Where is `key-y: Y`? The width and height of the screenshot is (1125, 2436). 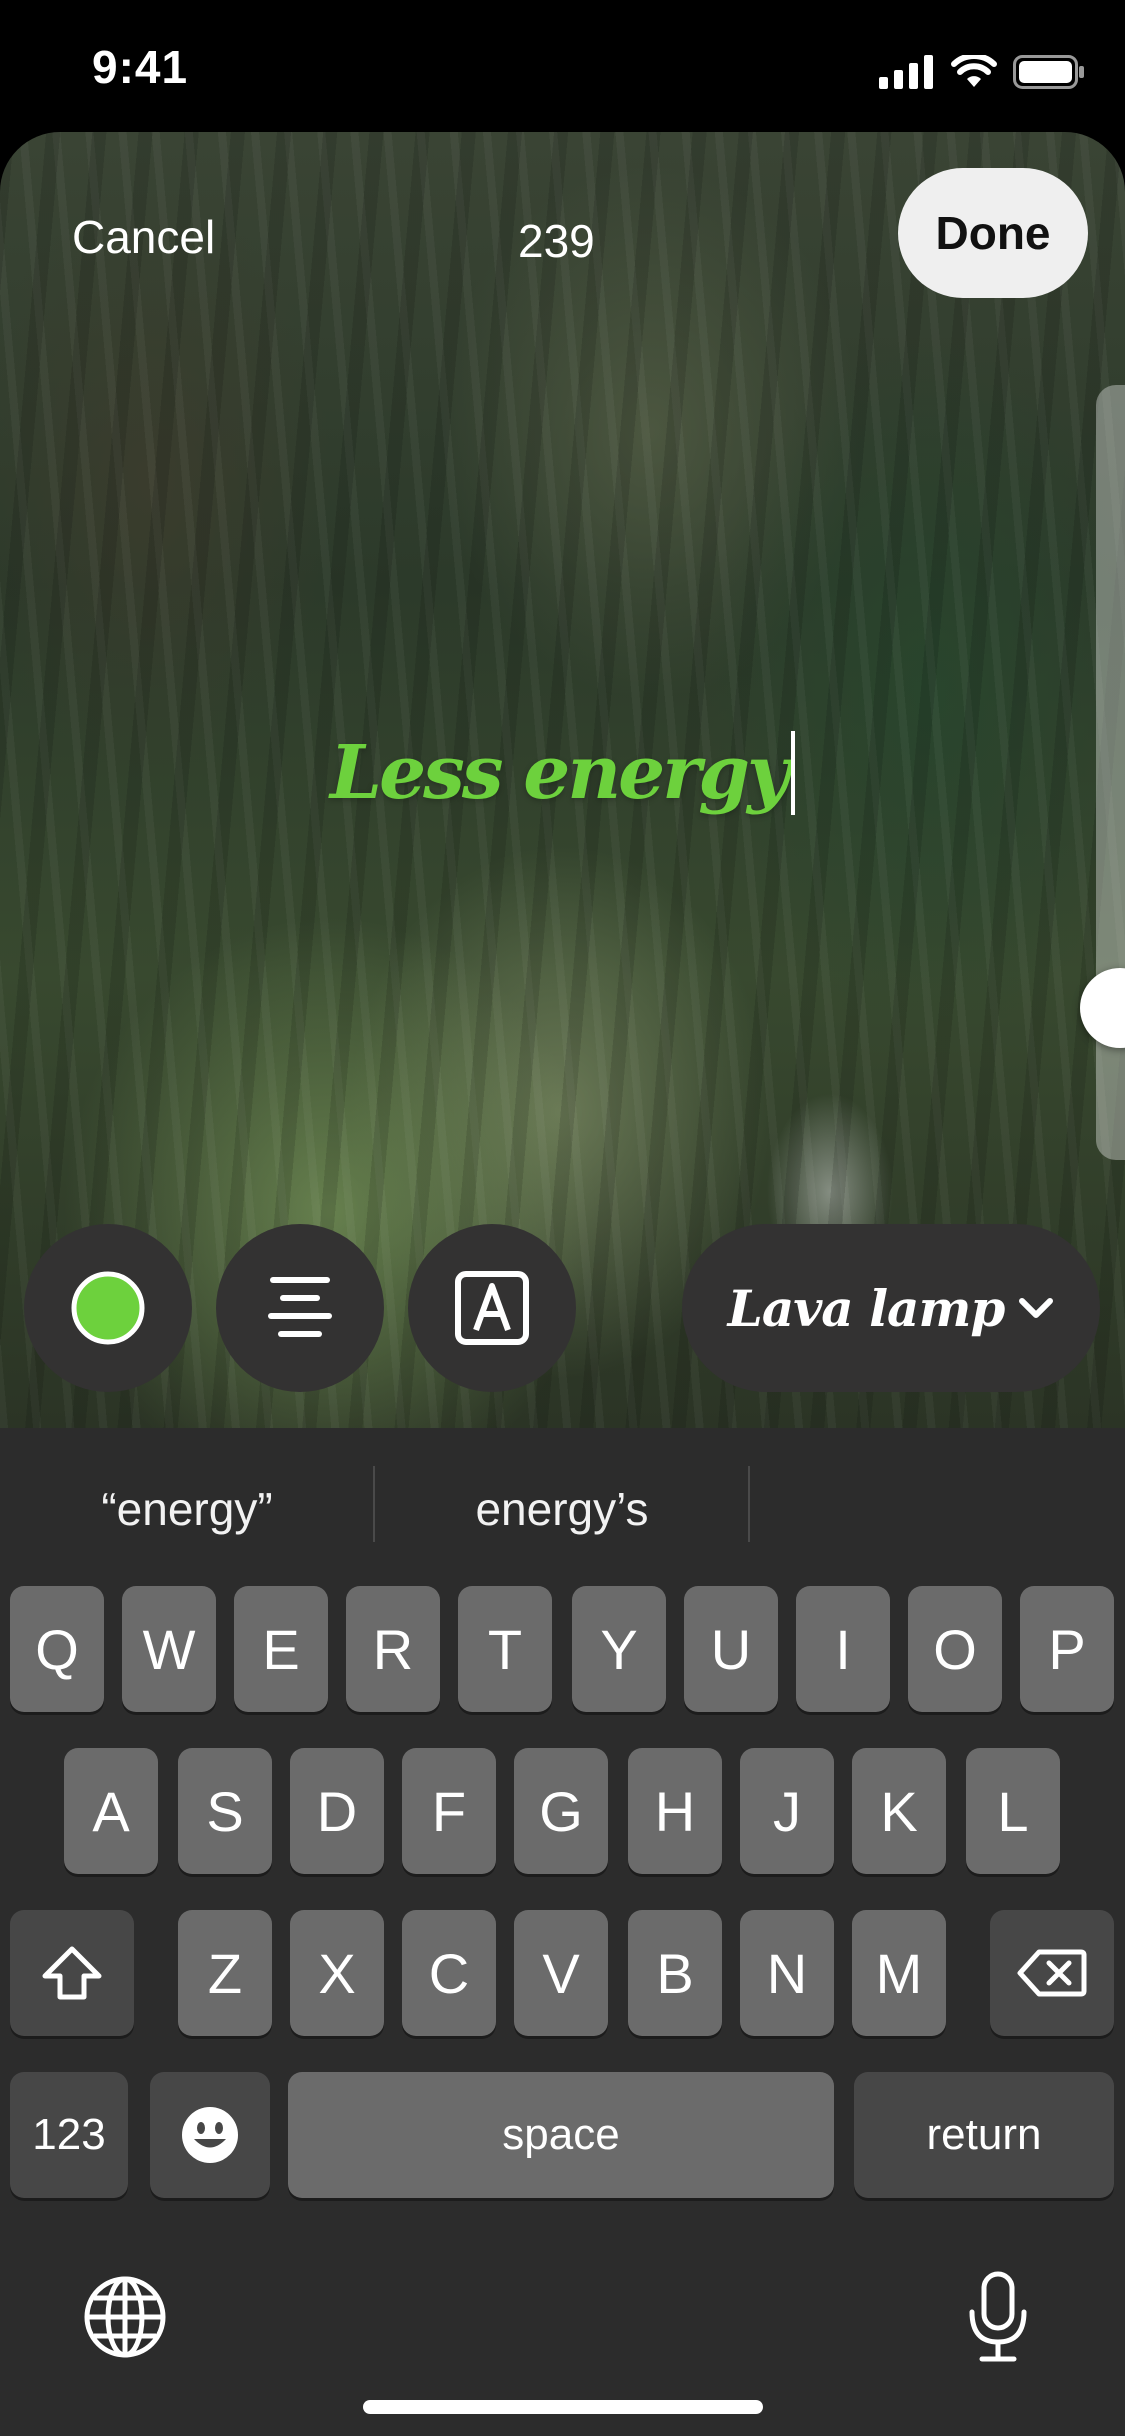 key-y: Y is located at coordinates (619, 1649).